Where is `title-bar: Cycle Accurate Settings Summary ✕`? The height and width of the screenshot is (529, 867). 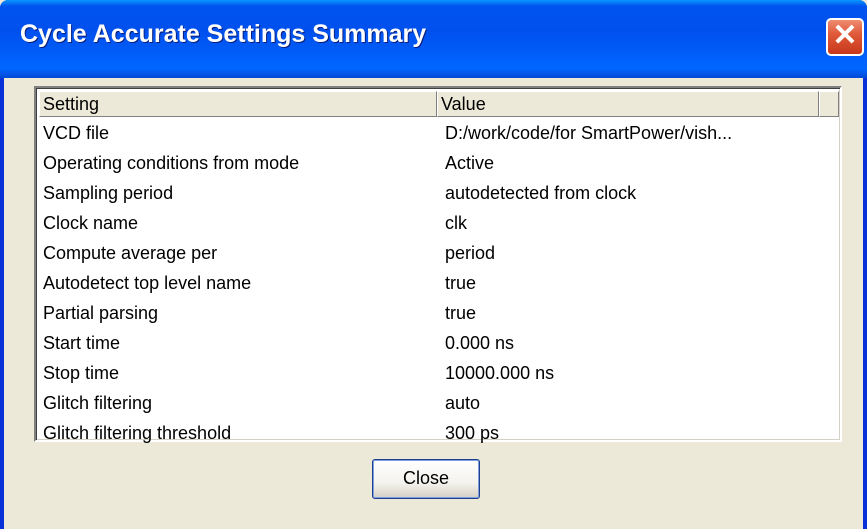 title-bar: Cycle Accurate Settings Summary ✕ is located at coordinates (433, 39).